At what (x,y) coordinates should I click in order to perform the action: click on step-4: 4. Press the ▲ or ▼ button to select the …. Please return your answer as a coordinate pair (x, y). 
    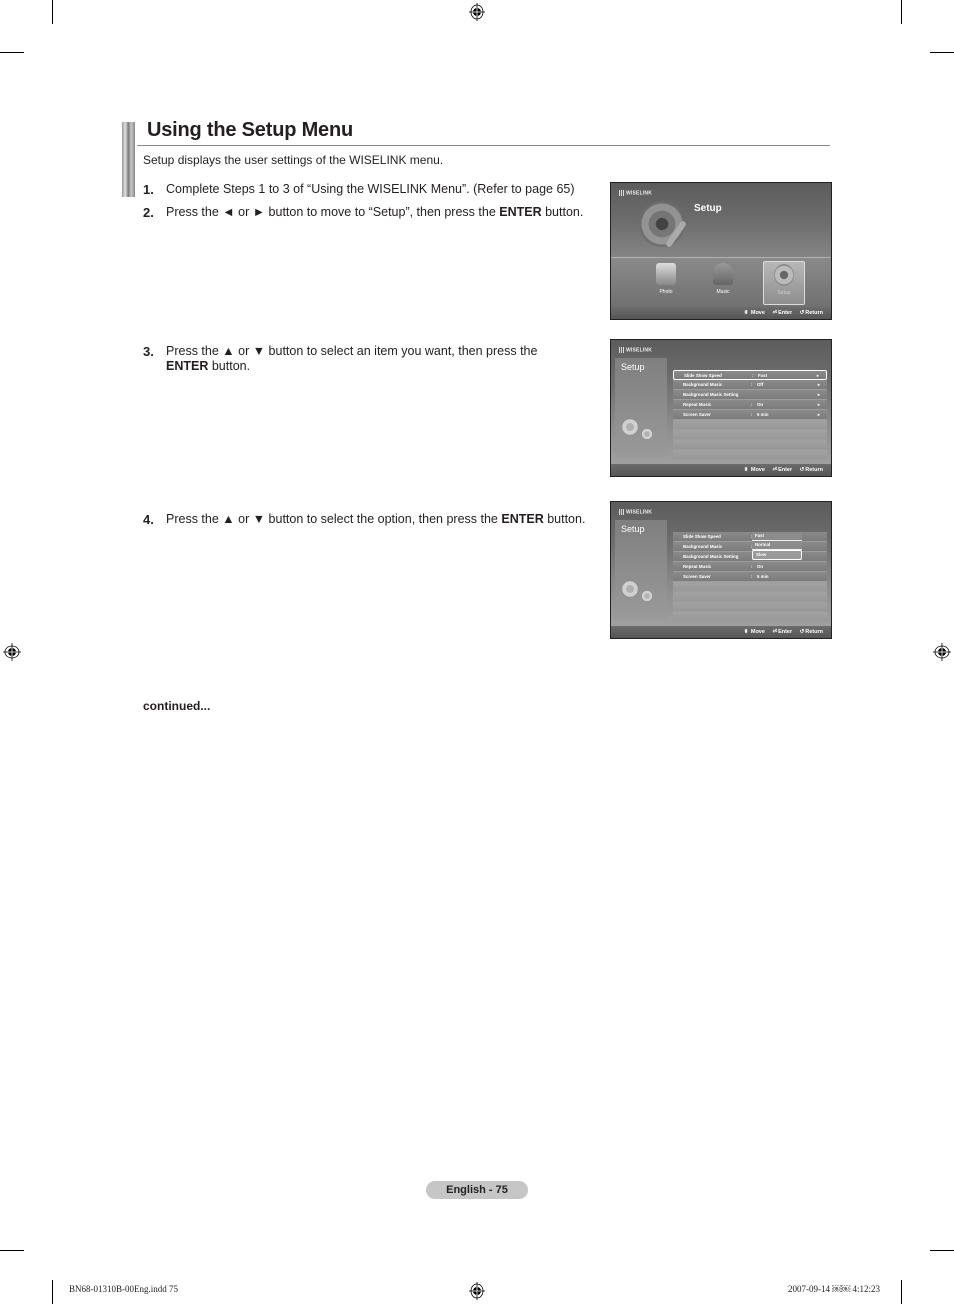
    Looking at the image, I should click on (364, 520).